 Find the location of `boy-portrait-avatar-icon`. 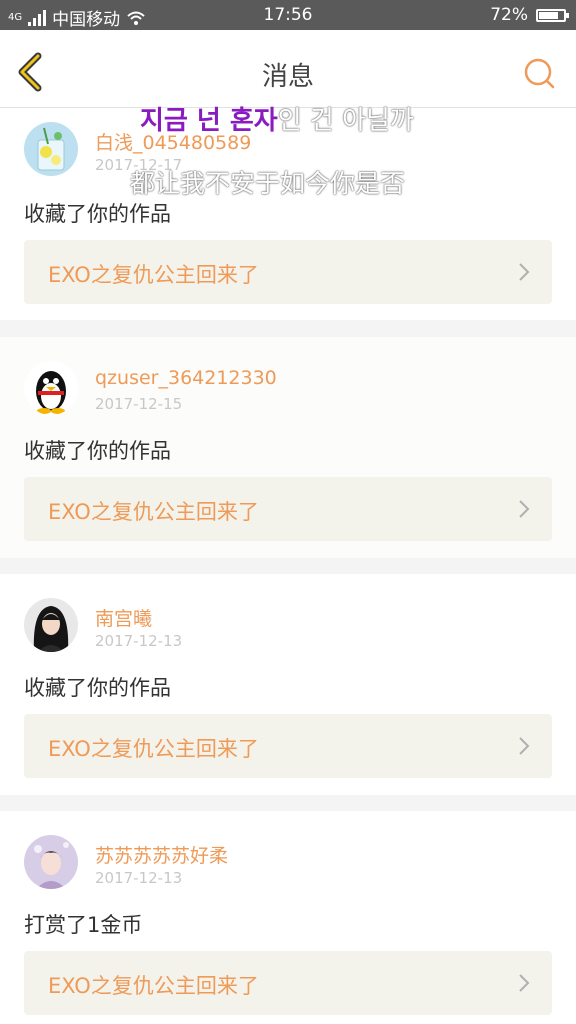

boy-portrait-avatar-icon is located at coordinates (51, 862).